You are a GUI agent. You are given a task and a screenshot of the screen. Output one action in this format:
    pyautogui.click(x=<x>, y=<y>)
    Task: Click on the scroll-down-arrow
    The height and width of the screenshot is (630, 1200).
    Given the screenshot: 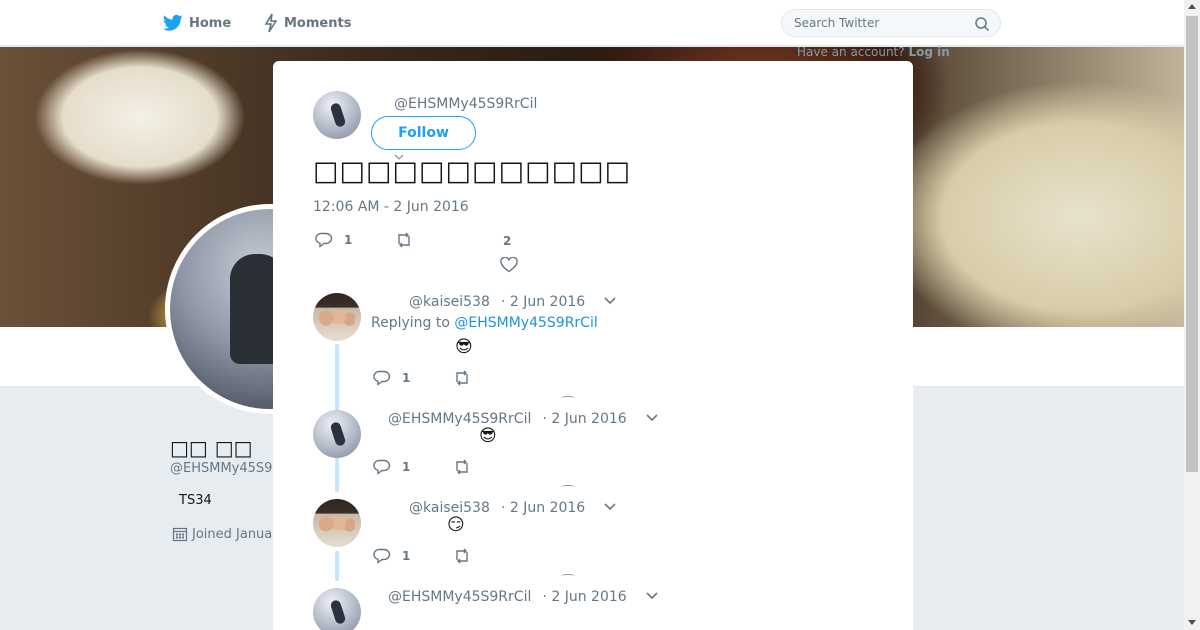 What is the action you would take?
    pyautogui.click(x=1192, y=622)
    